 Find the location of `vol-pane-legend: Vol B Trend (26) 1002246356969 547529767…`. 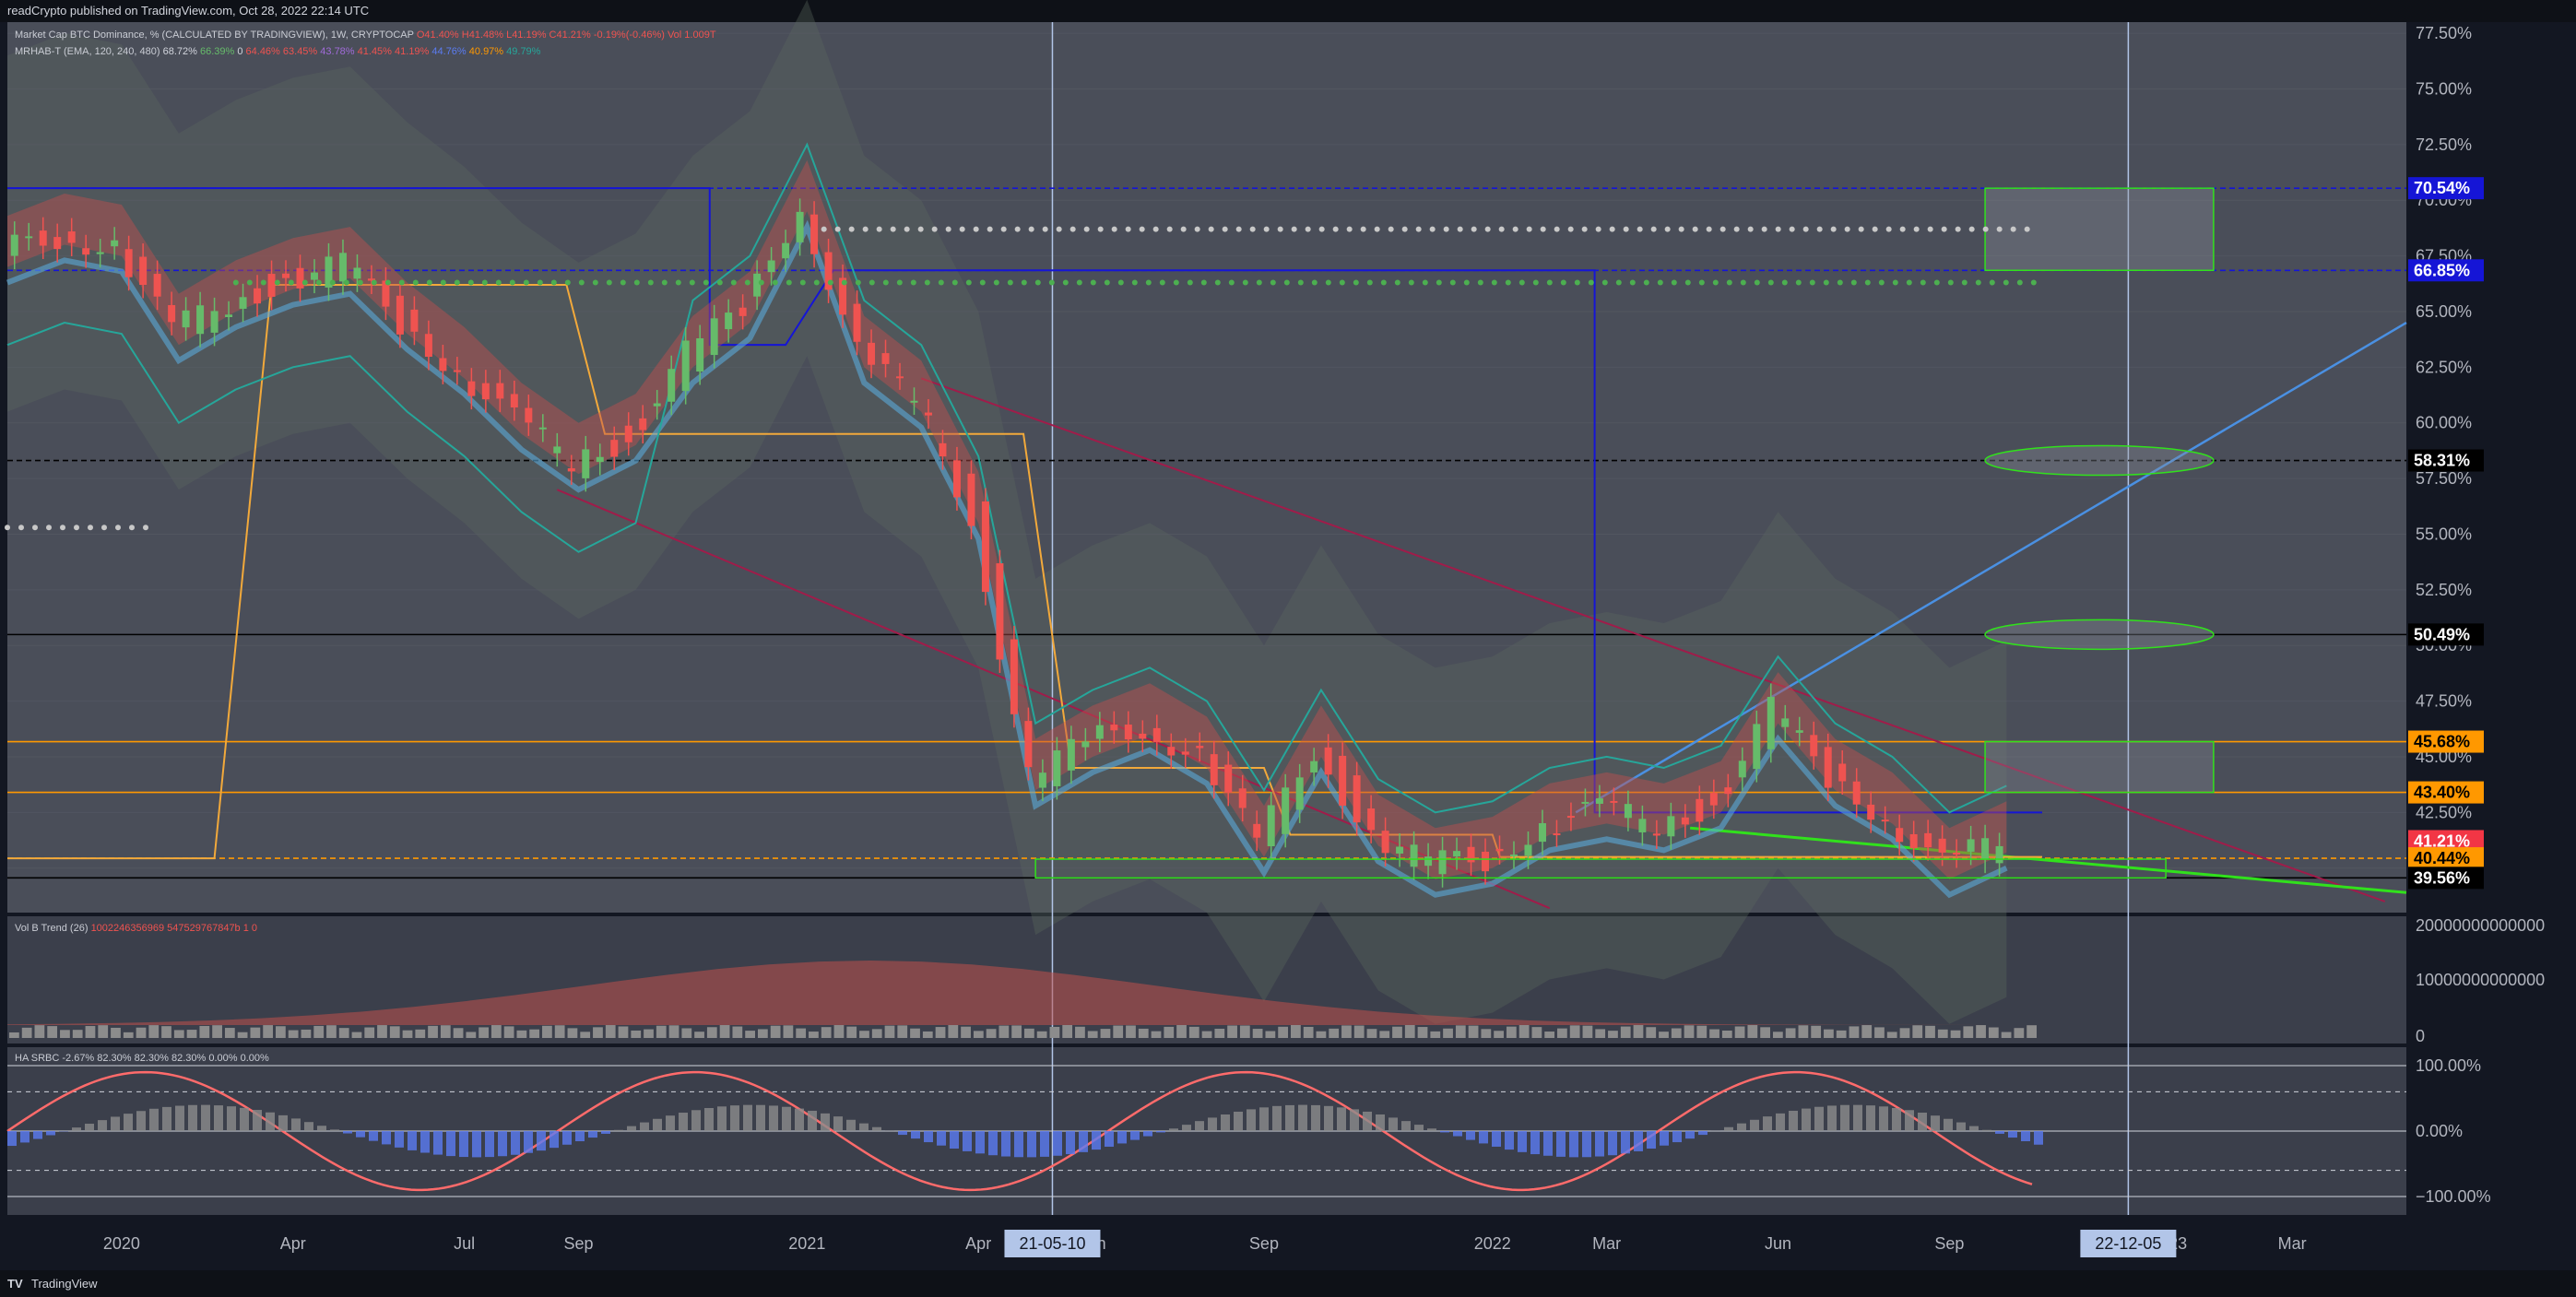

vol-pane-legend: Vol B Trend (26) 1002246356969 547529767… is located at coordinates (136, 928).